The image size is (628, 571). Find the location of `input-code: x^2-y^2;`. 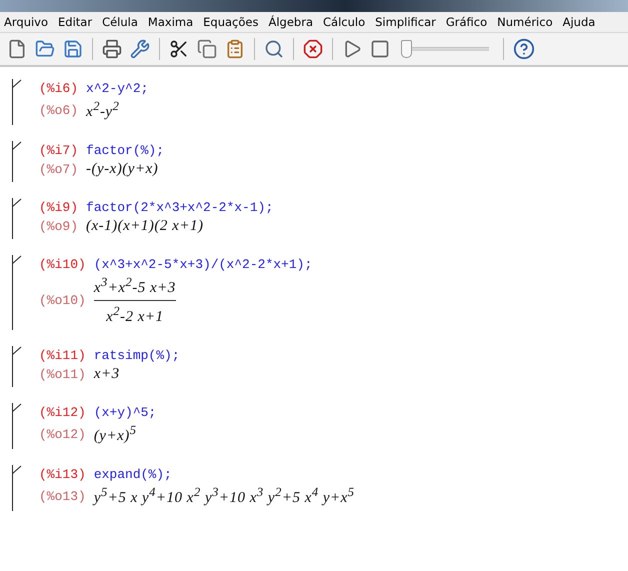

input-code: x^2-y^2; is located at coordinates (117, 88).